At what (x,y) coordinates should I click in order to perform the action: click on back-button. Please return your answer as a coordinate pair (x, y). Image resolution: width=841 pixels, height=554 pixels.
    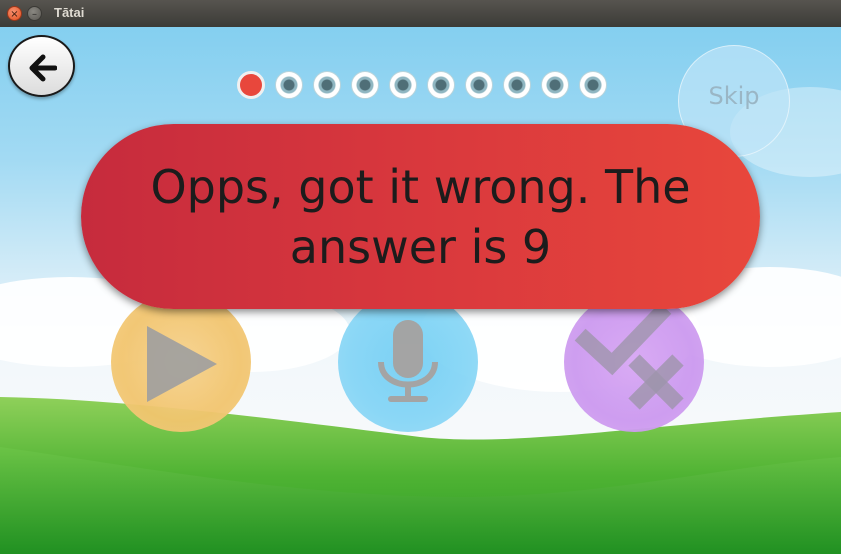
    Looking at the image, I should click on (41, 66).